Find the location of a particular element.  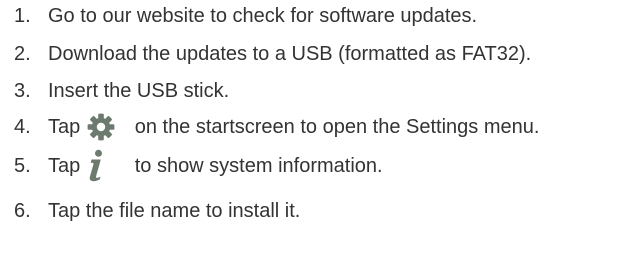

step-number: 2. is located at coordinates (22, 54).